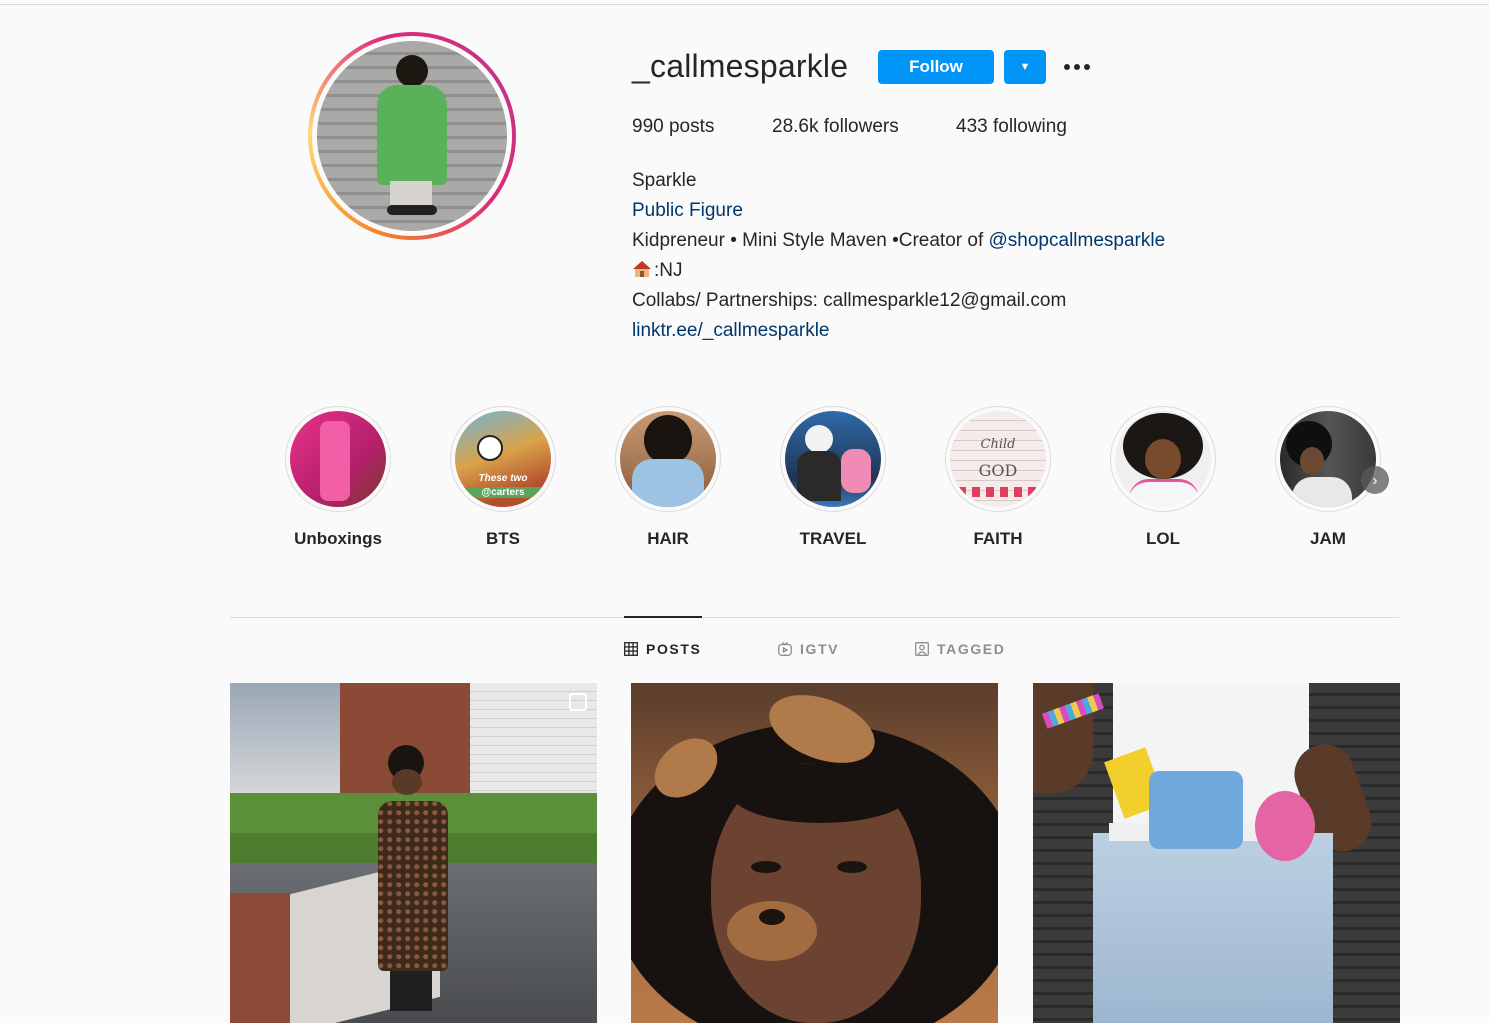 The image size is (1489, 1023). Describe the element at coordinates (808, 649) in the screenshot. I see `tab-igtv: IGTV` at that location.